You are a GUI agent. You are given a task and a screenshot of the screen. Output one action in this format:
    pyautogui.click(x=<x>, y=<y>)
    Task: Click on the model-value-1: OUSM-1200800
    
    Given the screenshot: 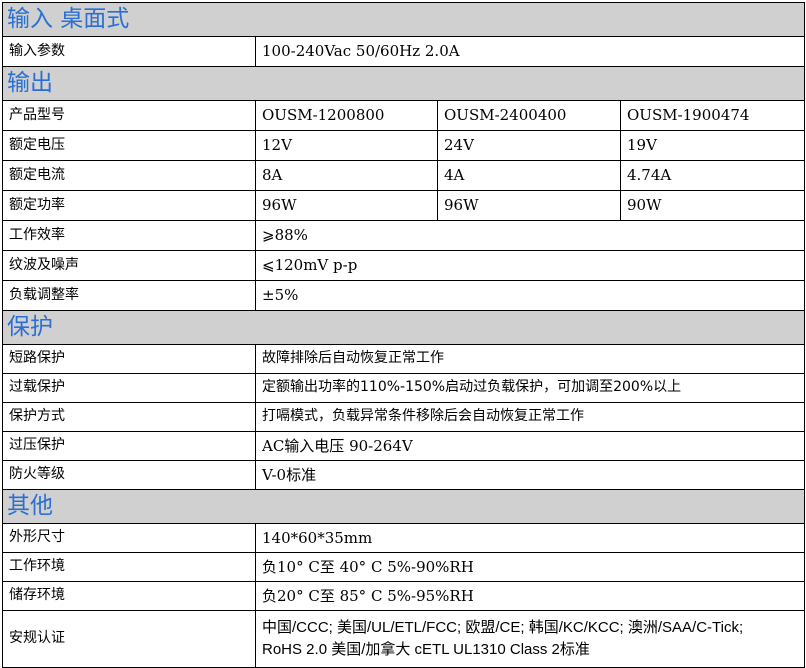 What is the action you would take?
    pyautogui.click(x=346, y=115)
    